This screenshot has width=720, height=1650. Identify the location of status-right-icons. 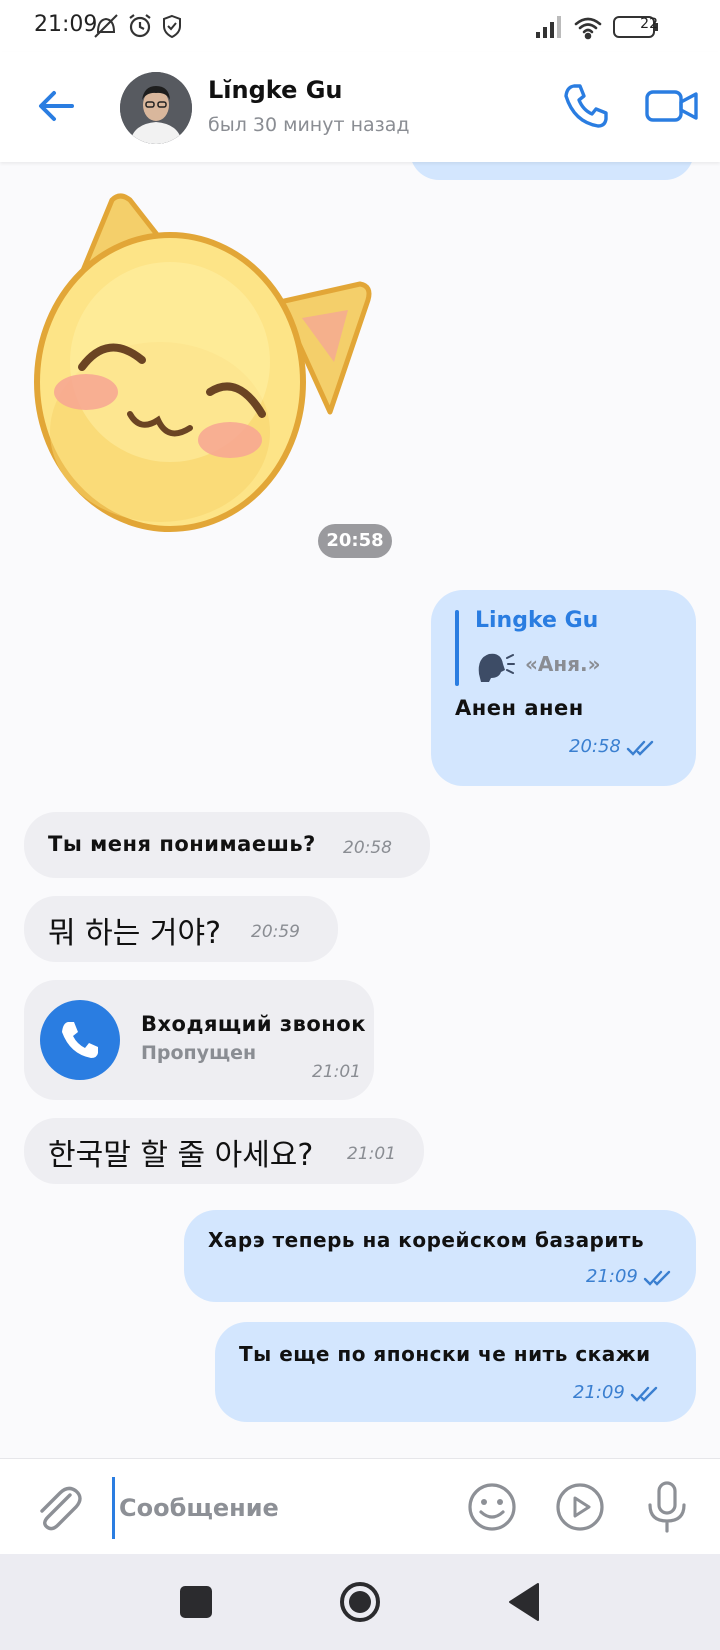
(597, 28).